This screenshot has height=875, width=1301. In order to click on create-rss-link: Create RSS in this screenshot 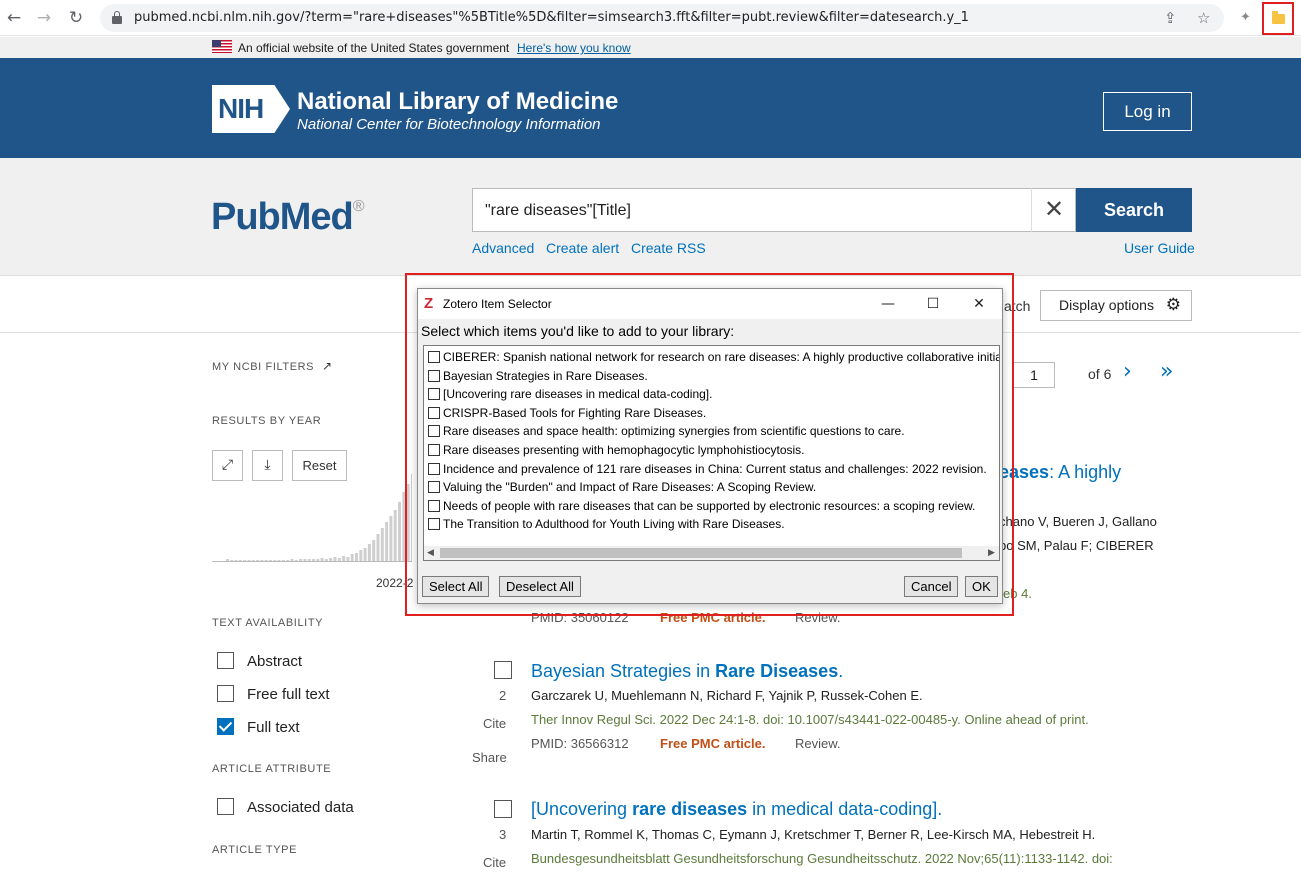, I will do `click(668, 248)`.